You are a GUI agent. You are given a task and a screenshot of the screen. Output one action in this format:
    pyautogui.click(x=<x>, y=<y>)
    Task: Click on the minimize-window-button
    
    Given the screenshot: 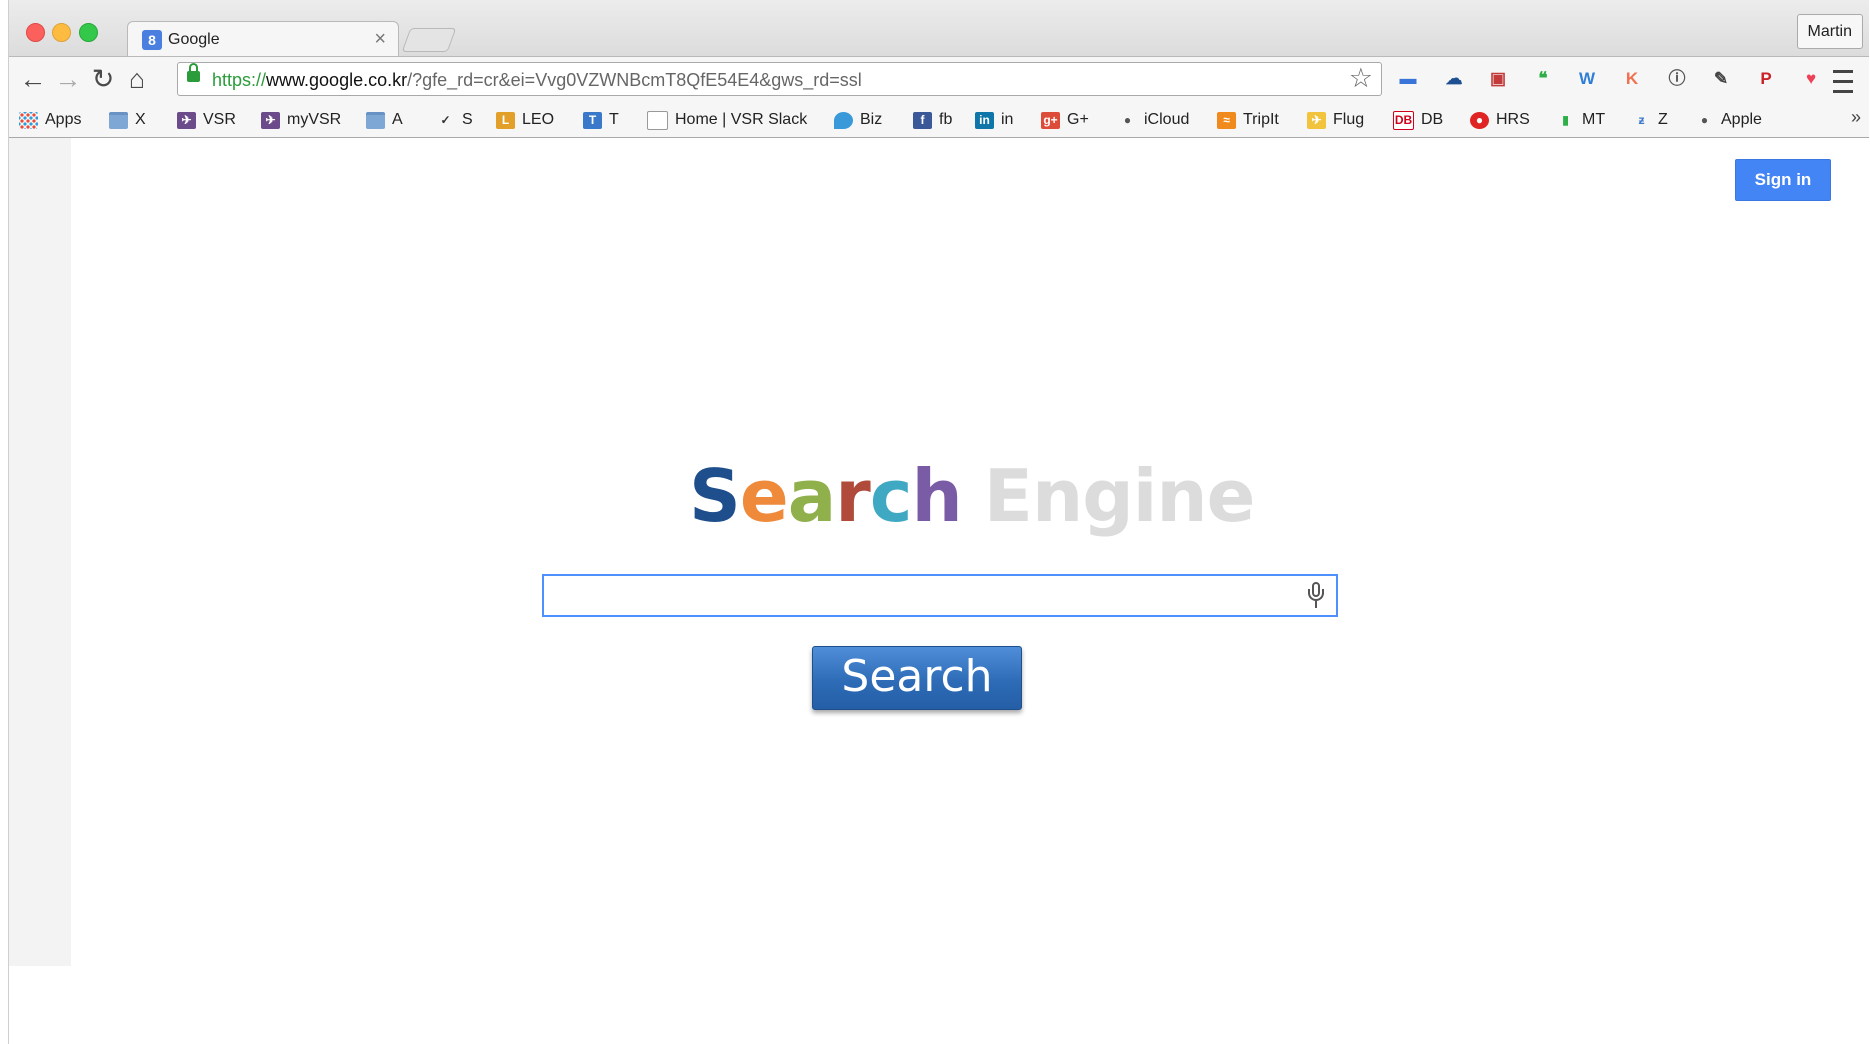 What is the action you would take?
    pyautogui.click(x=61, y=32)
    